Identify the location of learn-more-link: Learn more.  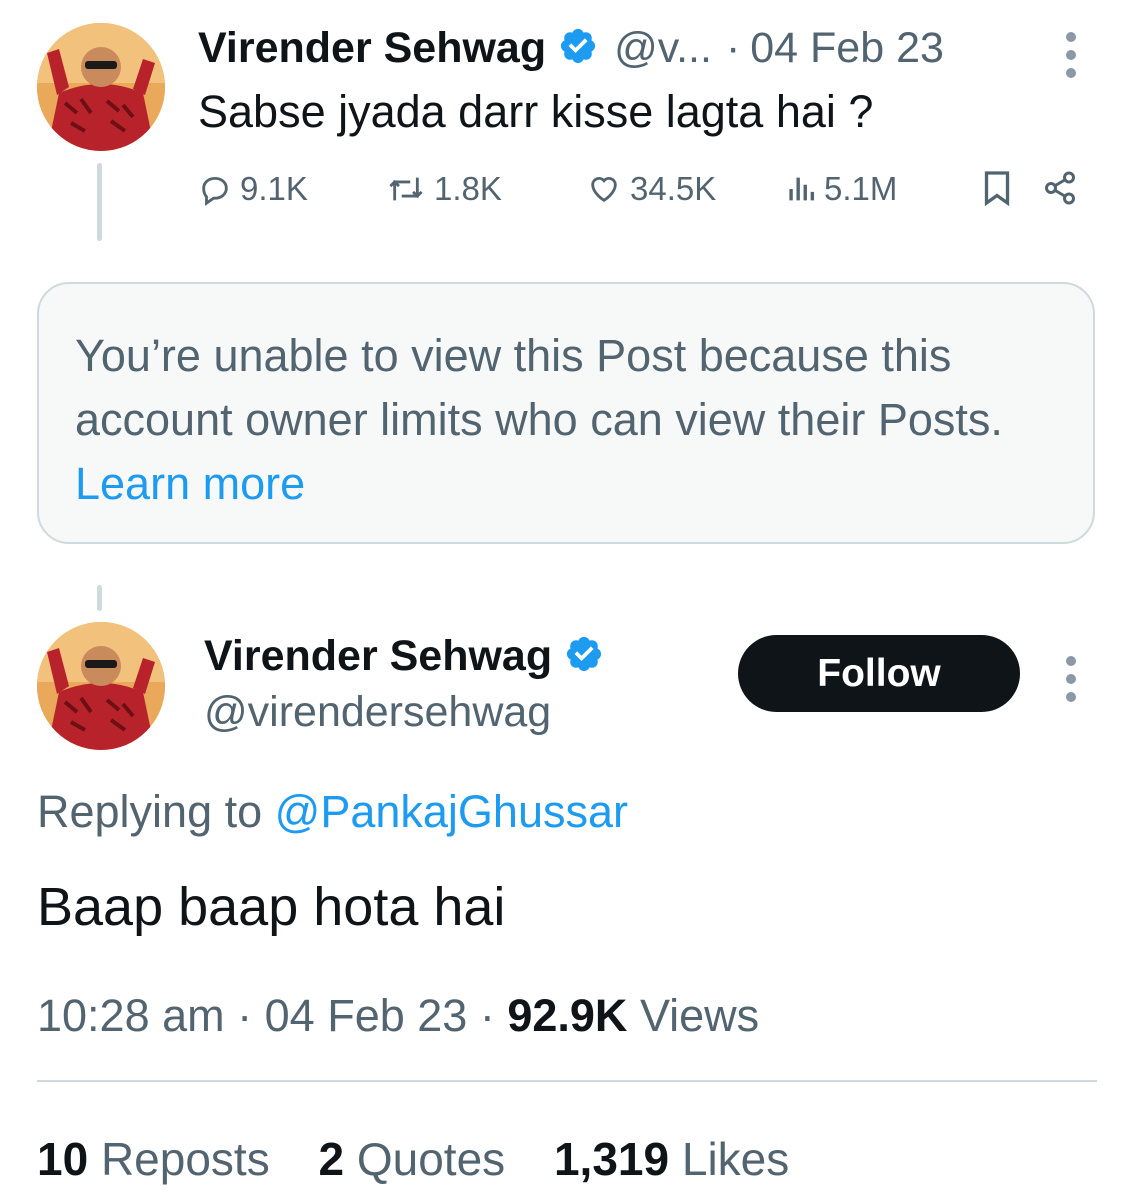
(190, 483).